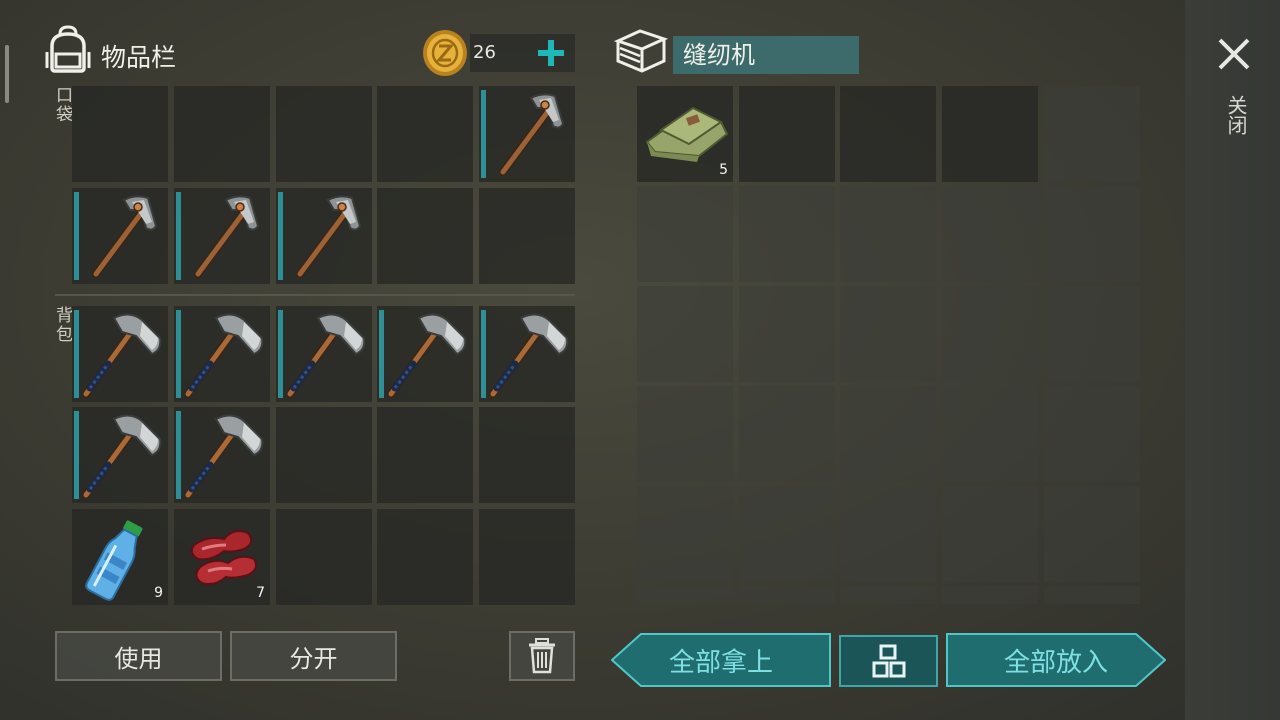 The width and height of the screenshot is (1280, 720). Describe the element at coordinates (641, 51) in the screenshot. I see `container-icon` at that location.